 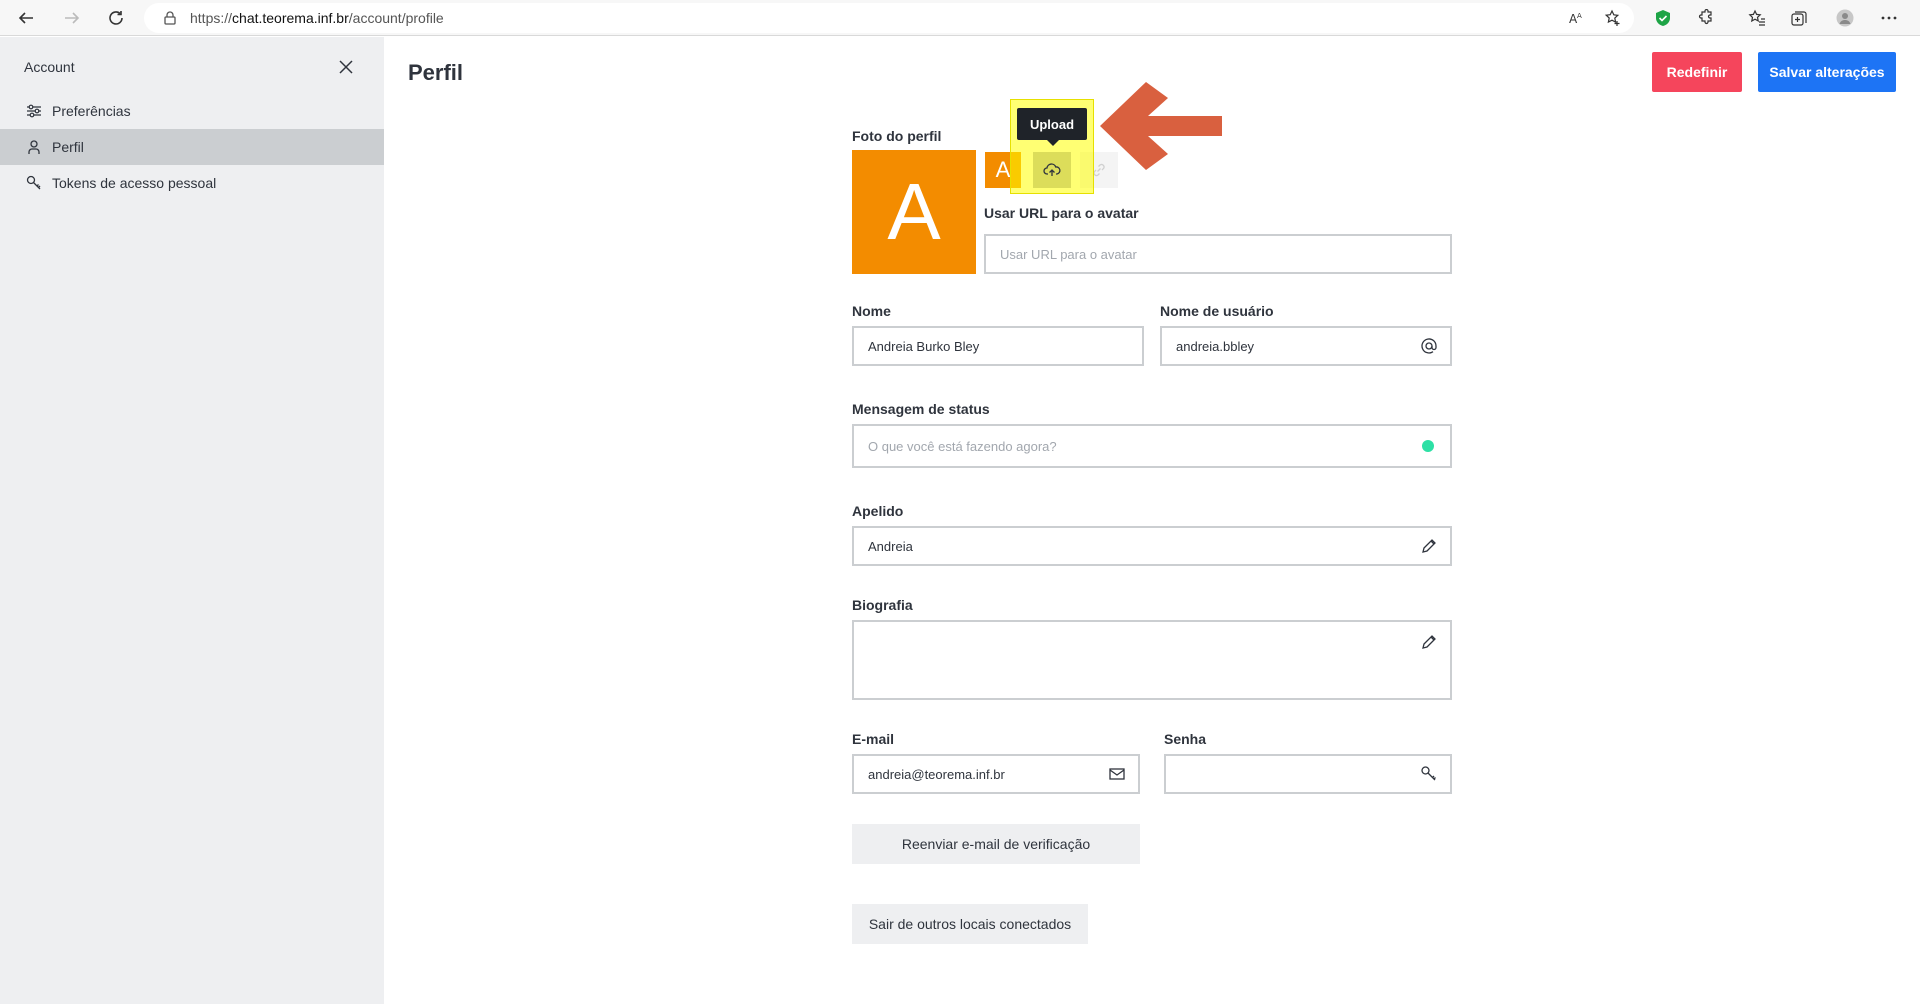 What do you see at coordinates (996, 774) in the screenshot?
I see `email-input: andreia@teorema.inf.br` at bounding box center [996, 774].